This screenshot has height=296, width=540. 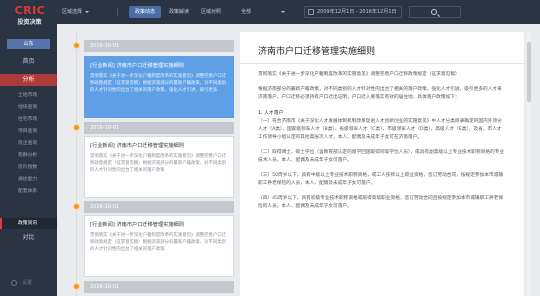 What do you see at coordinates (28, 44) in the screenshot?
I see `region-button: 山东` at bounding box center [28, 44].